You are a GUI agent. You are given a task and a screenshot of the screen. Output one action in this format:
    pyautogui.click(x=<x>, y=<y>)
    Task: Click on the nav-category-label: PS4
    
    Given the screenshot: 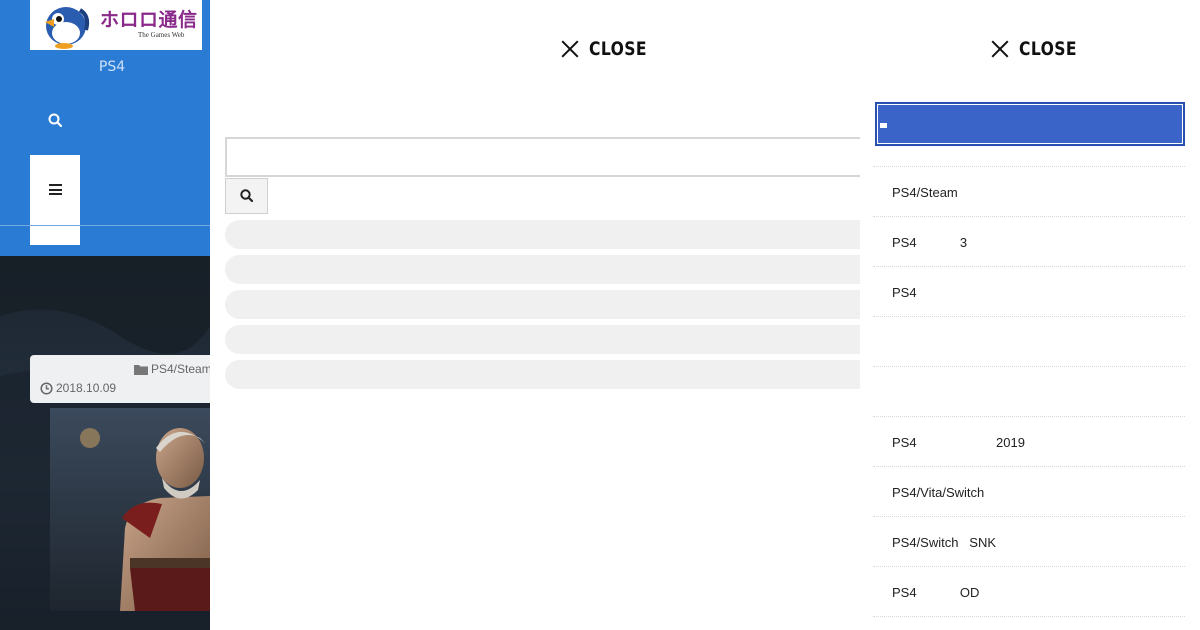 What is the action you would take?
    pyautogui.click(x=105, y=67)
    